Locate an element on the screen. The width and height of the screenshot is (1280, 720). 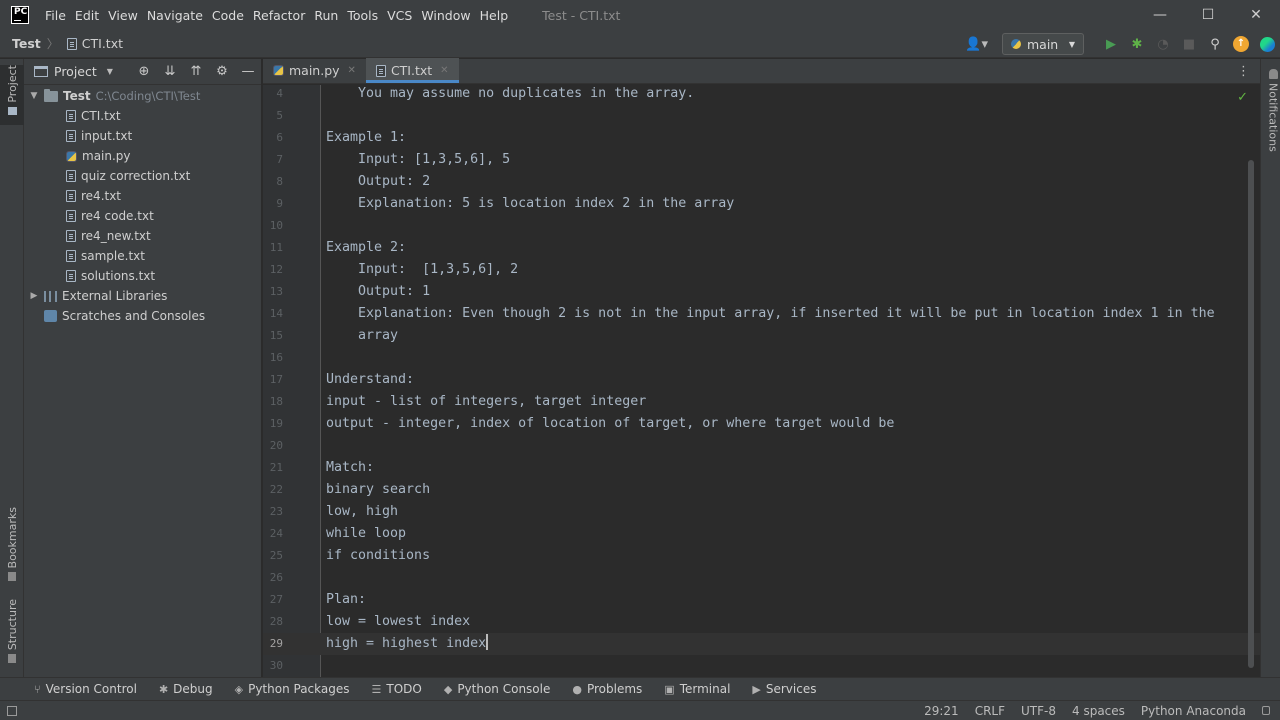
menu-refactor: Refactor is located at coordinates (282, 15).